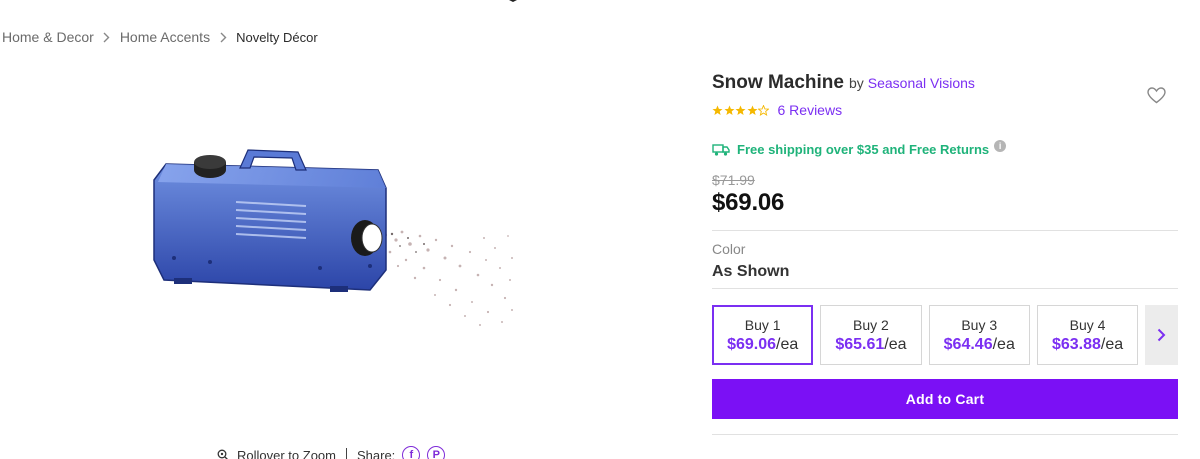  What do you see at coordinates (436, 452) in the screenshot?
I see `pinterest-icon: P` at bounding box center [436, 452].